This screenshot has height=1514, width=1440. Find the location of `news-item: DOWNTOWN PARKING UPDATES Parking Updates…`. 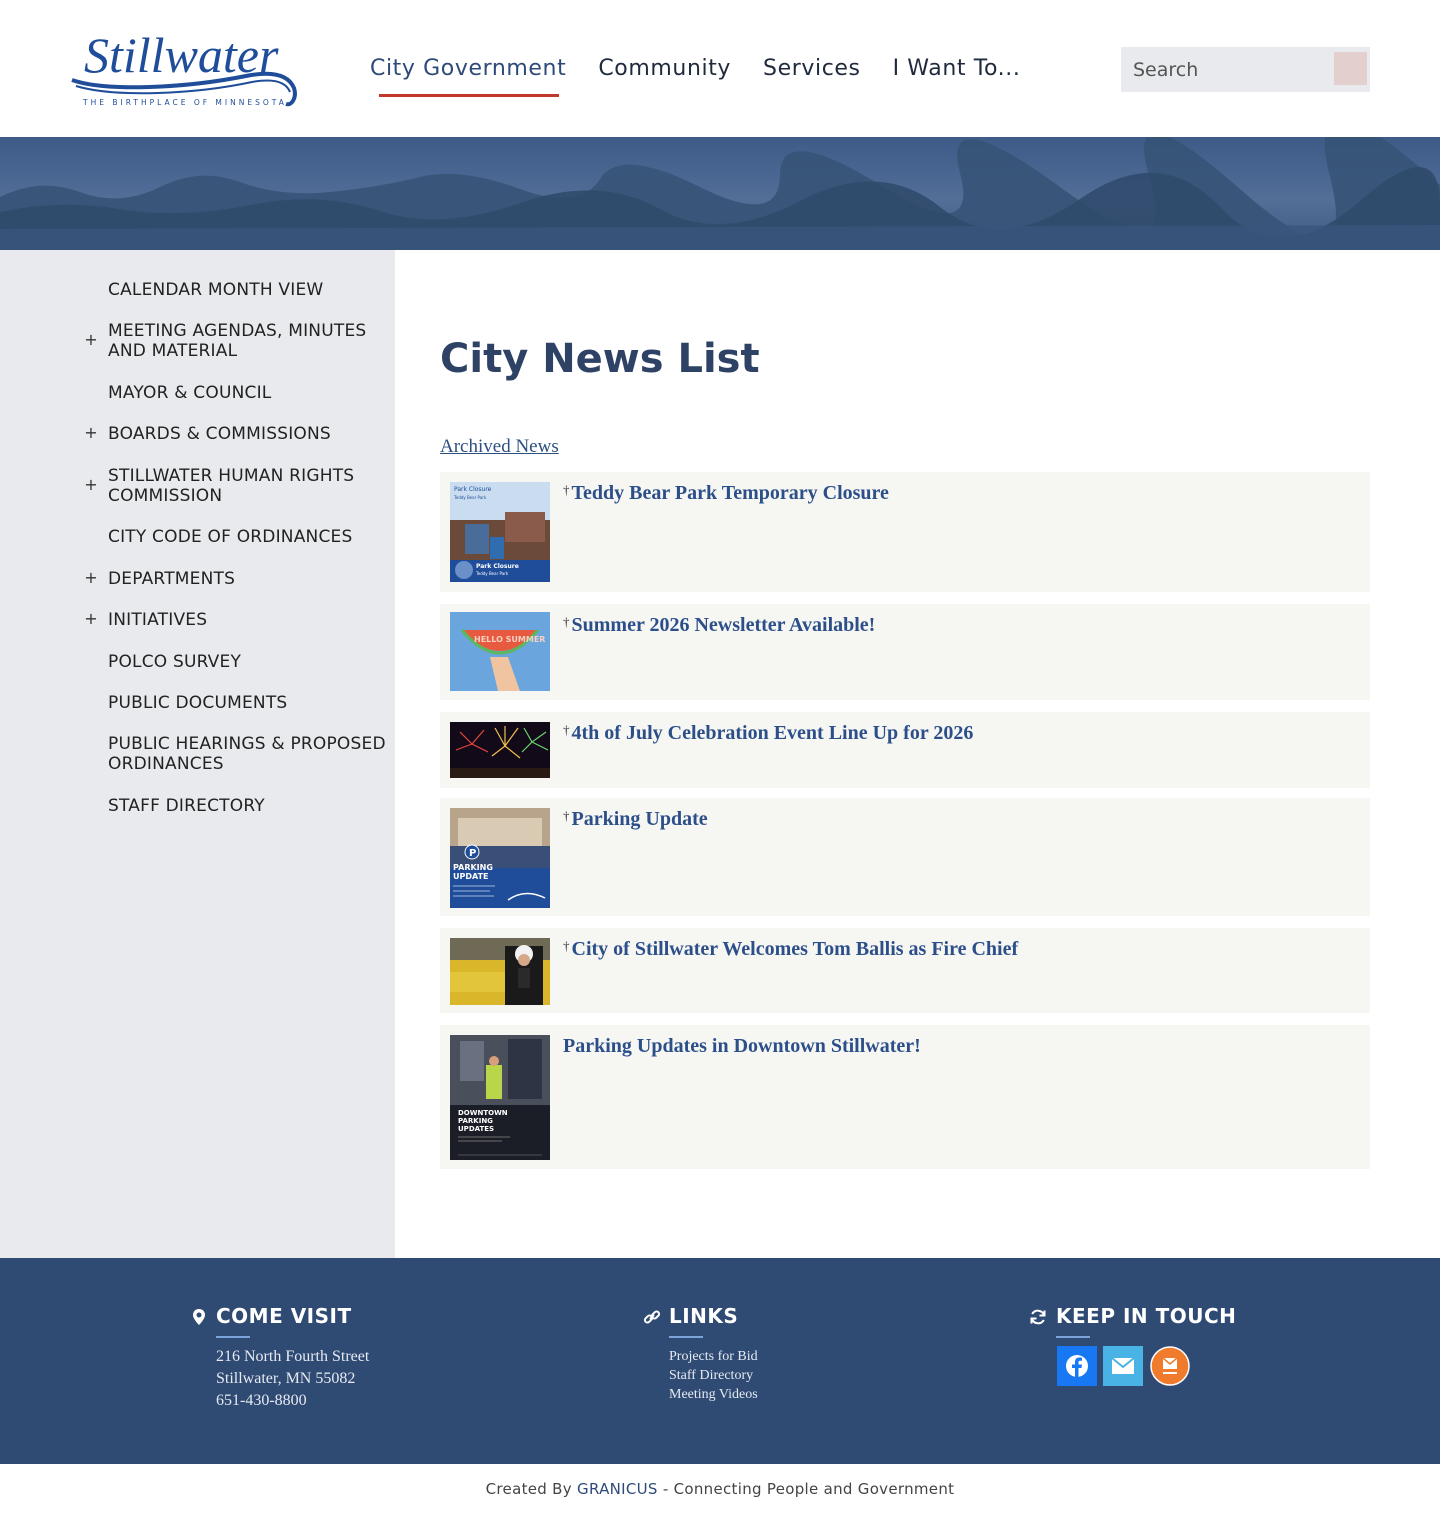

news-item: DOWNTOWN PARKING UPDATES Parking Updates… is located at coordinates (905, 1097).